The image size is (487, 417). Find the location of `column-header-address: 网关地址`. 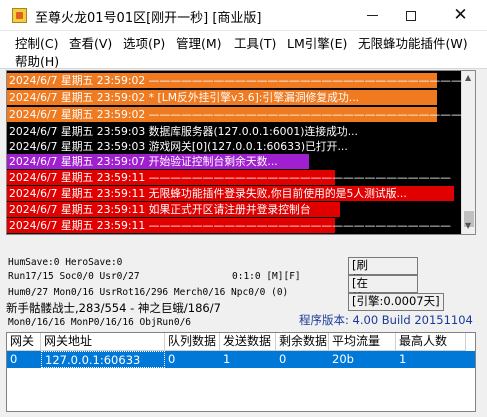

column-header-address: 网关地址 is located at coordinates (103, 342).